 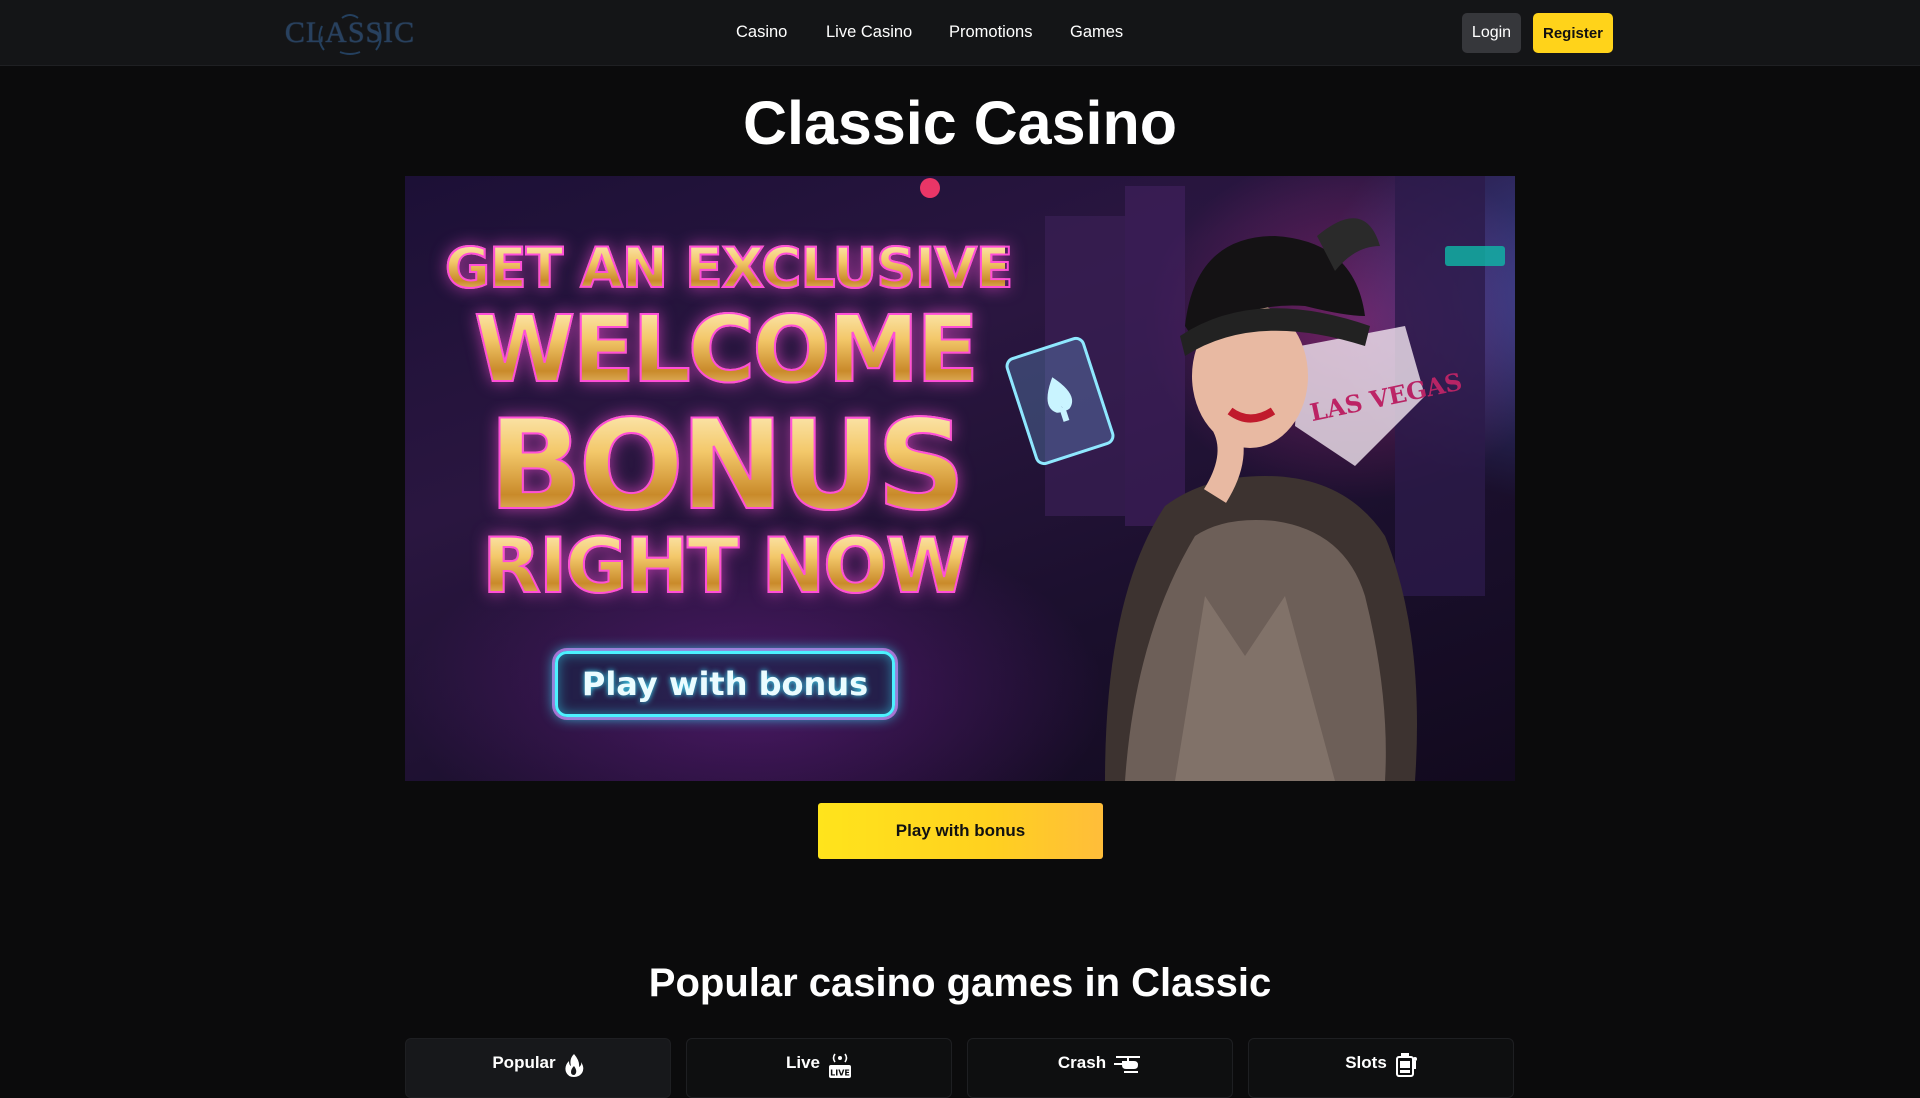 What do you see at coordinates (729, 268) in the screenshot?
I see `banner-line-1: GET AN EXCLUSIVE` at bounding box center [729, 268].